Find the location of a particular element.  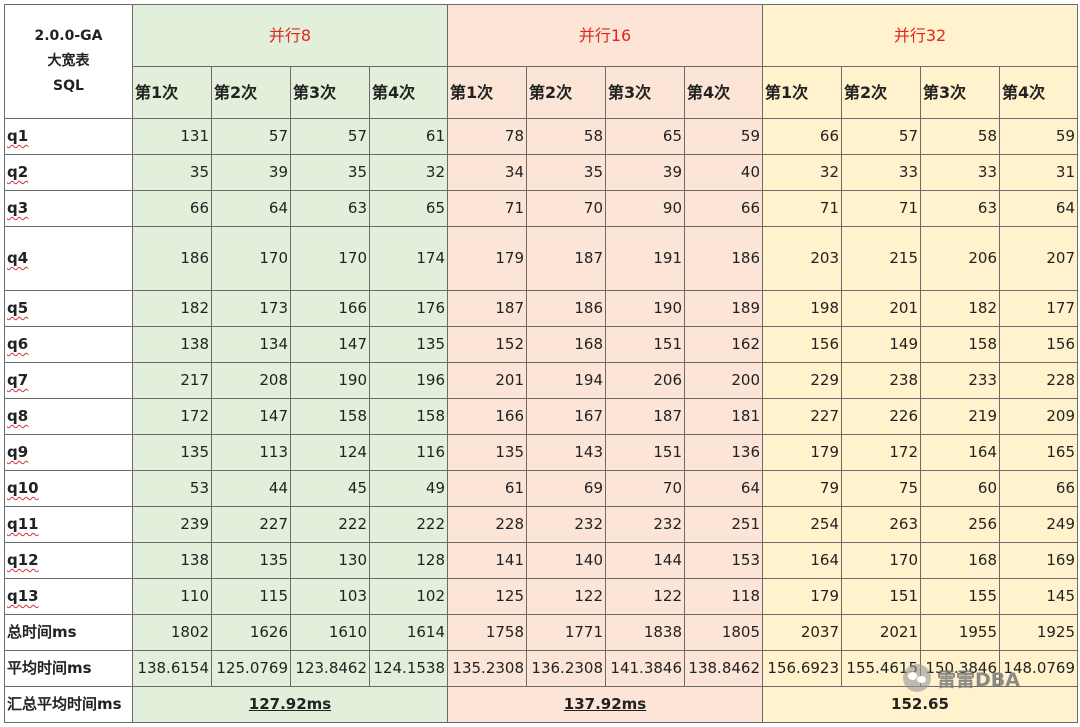

value-cell: 206 is located at coordinates (960, 258).